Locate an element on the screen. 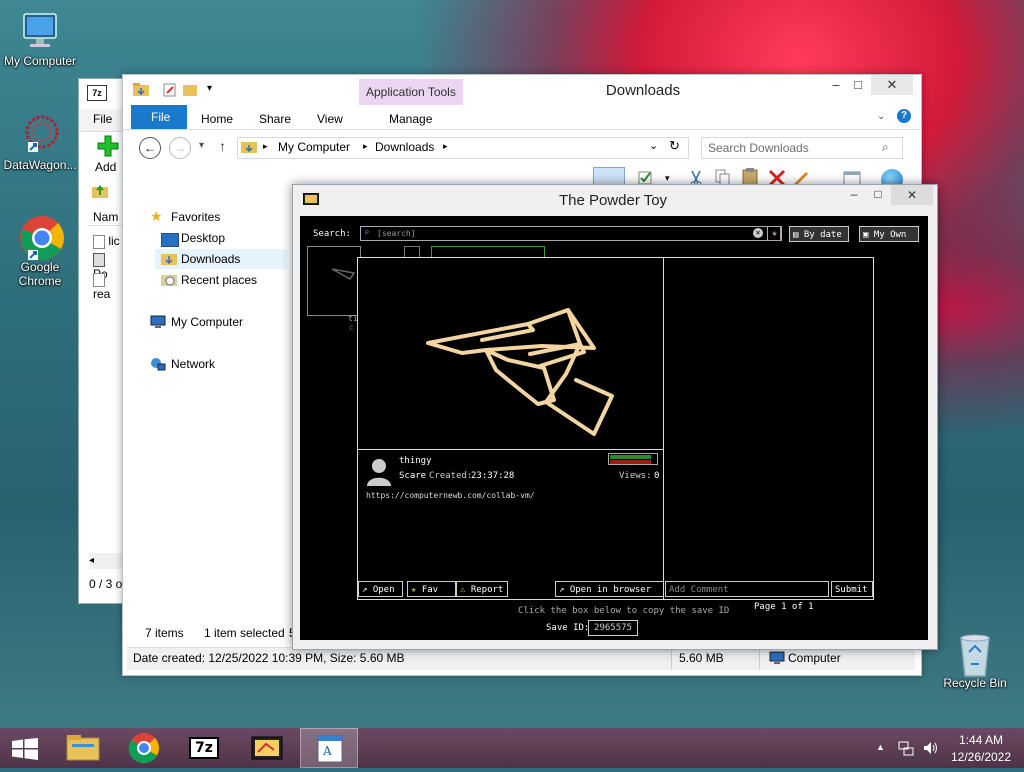 This screenshot has width=1024, height=772. address-dropdown-icon: ⌄ is located at coordinates (653, 145).